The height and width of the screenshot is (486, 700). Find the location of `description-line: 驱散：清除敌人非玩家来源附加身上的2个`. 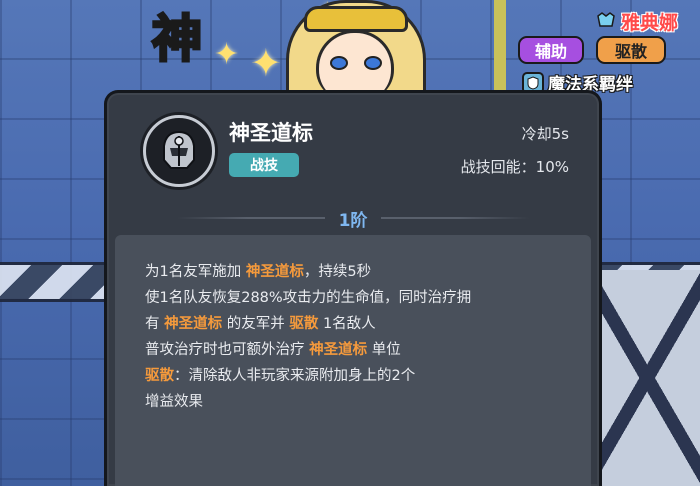

description-line: 驱散：清除敌人非玩家来源附加身上的2个 is located at coordinates (280, 376).